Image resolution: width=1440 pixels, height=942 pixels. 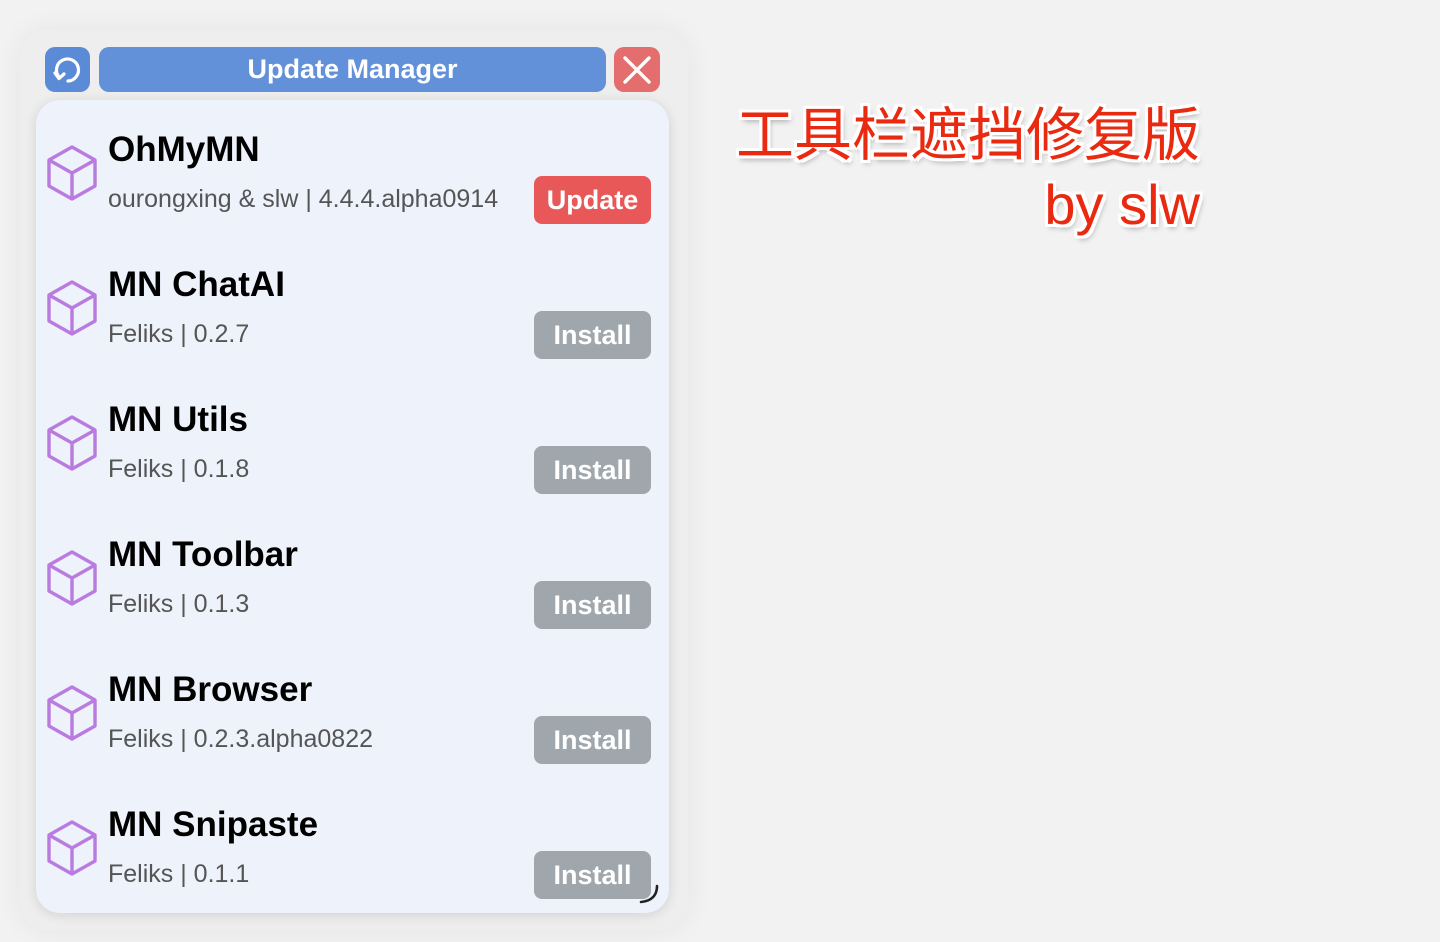 What do you see at coordinates (352, 842) in the screenshot?
I see `addon-item-mn-snipaste: MN Snipaste Feliks | 0.1.1 Install` at bounding box center [352, 842].